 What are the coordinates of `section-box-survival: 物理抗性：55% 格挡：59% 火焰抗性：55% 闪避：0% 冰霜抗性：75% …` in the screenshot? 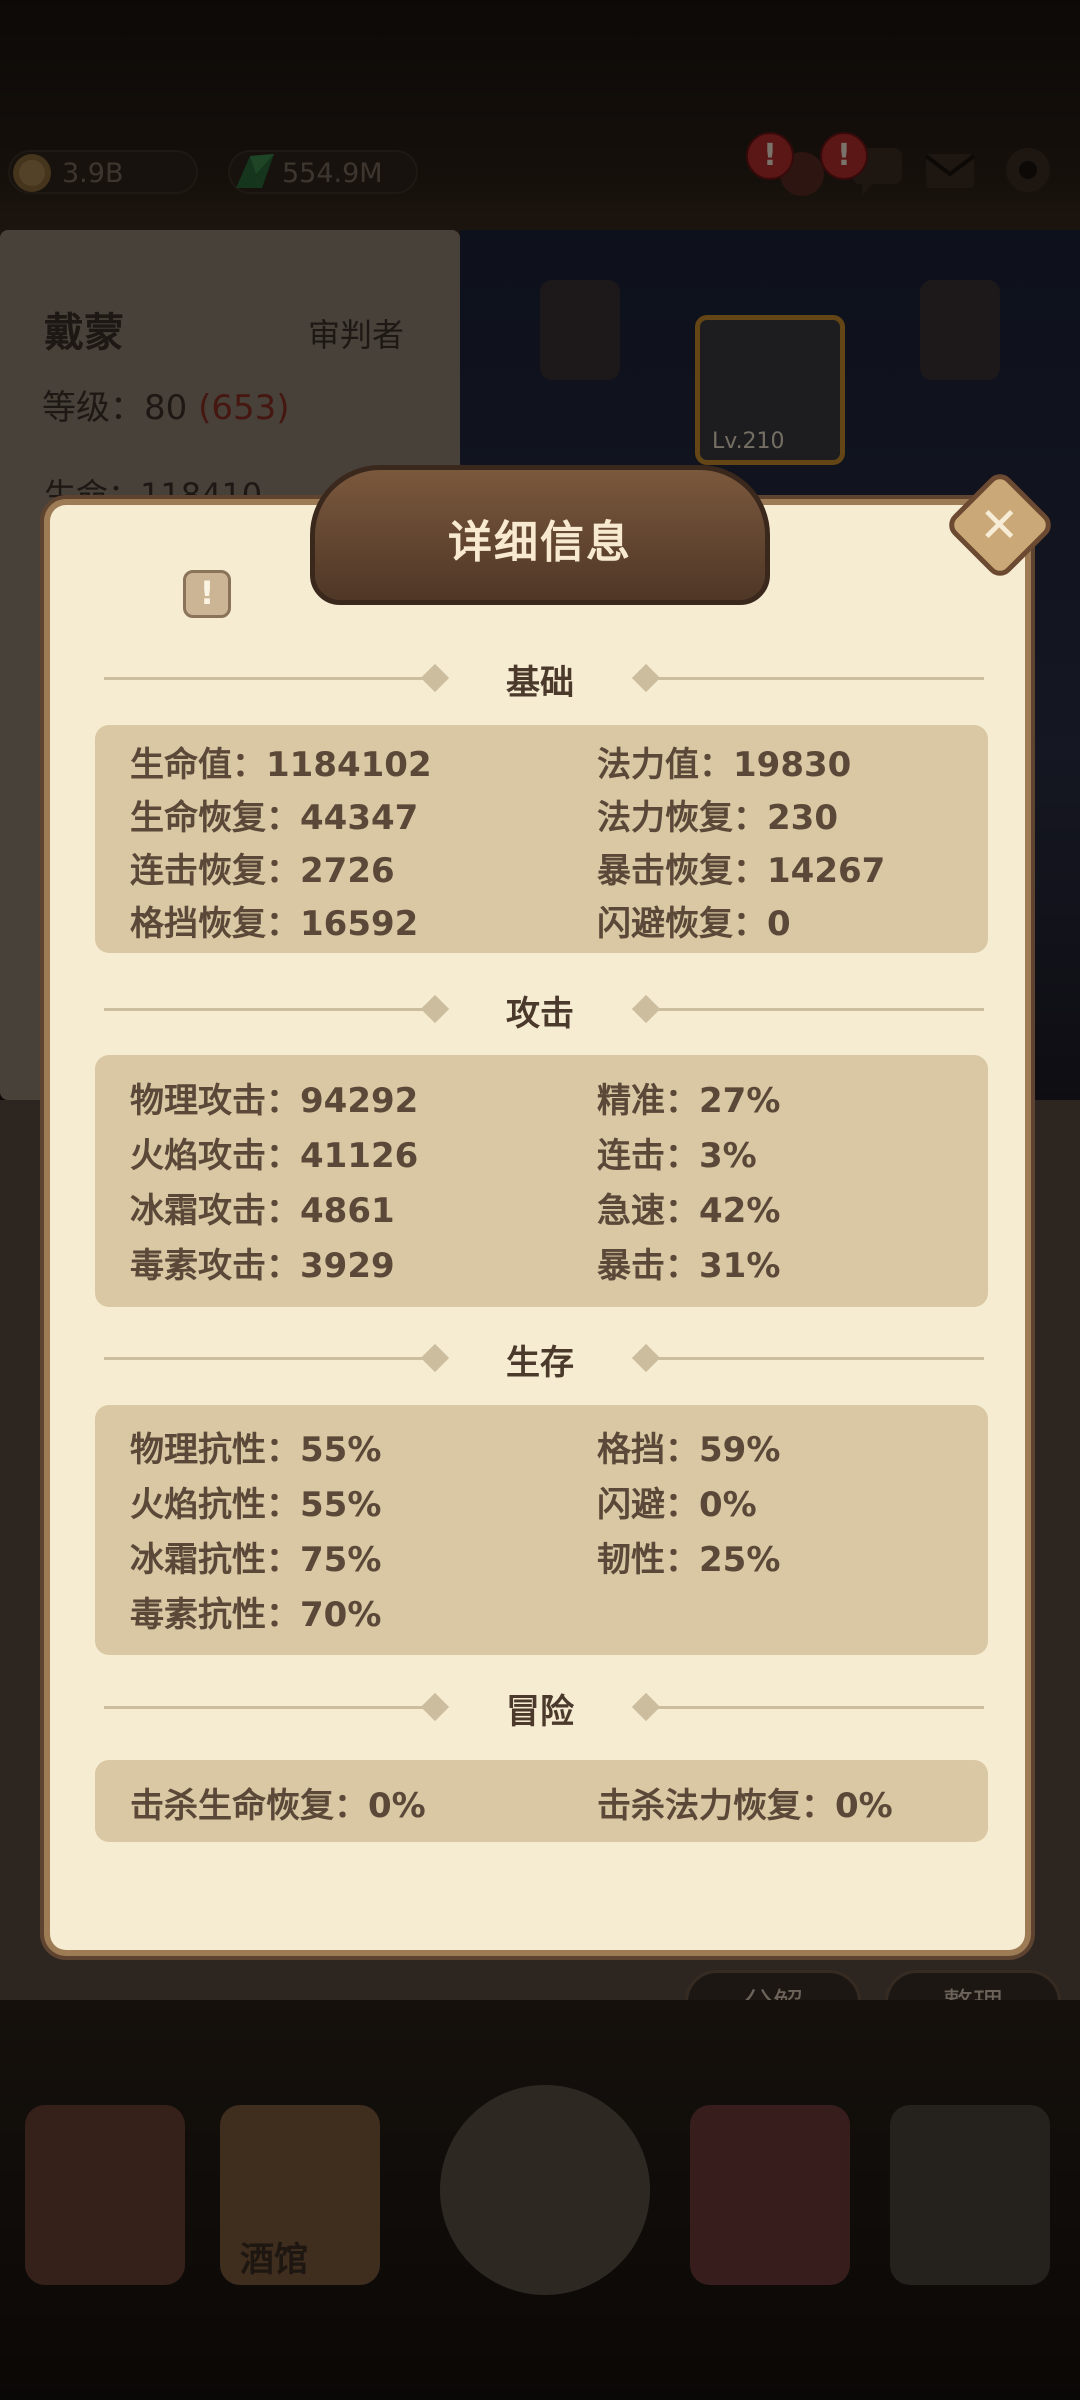 It's located at (541, 1530).